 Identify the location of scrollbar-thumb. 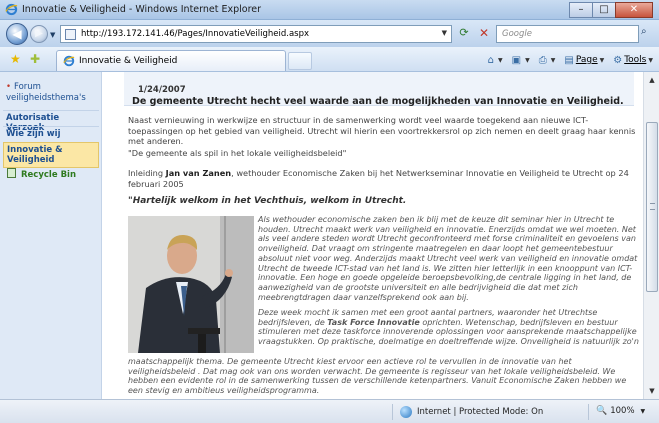
(652, 207).